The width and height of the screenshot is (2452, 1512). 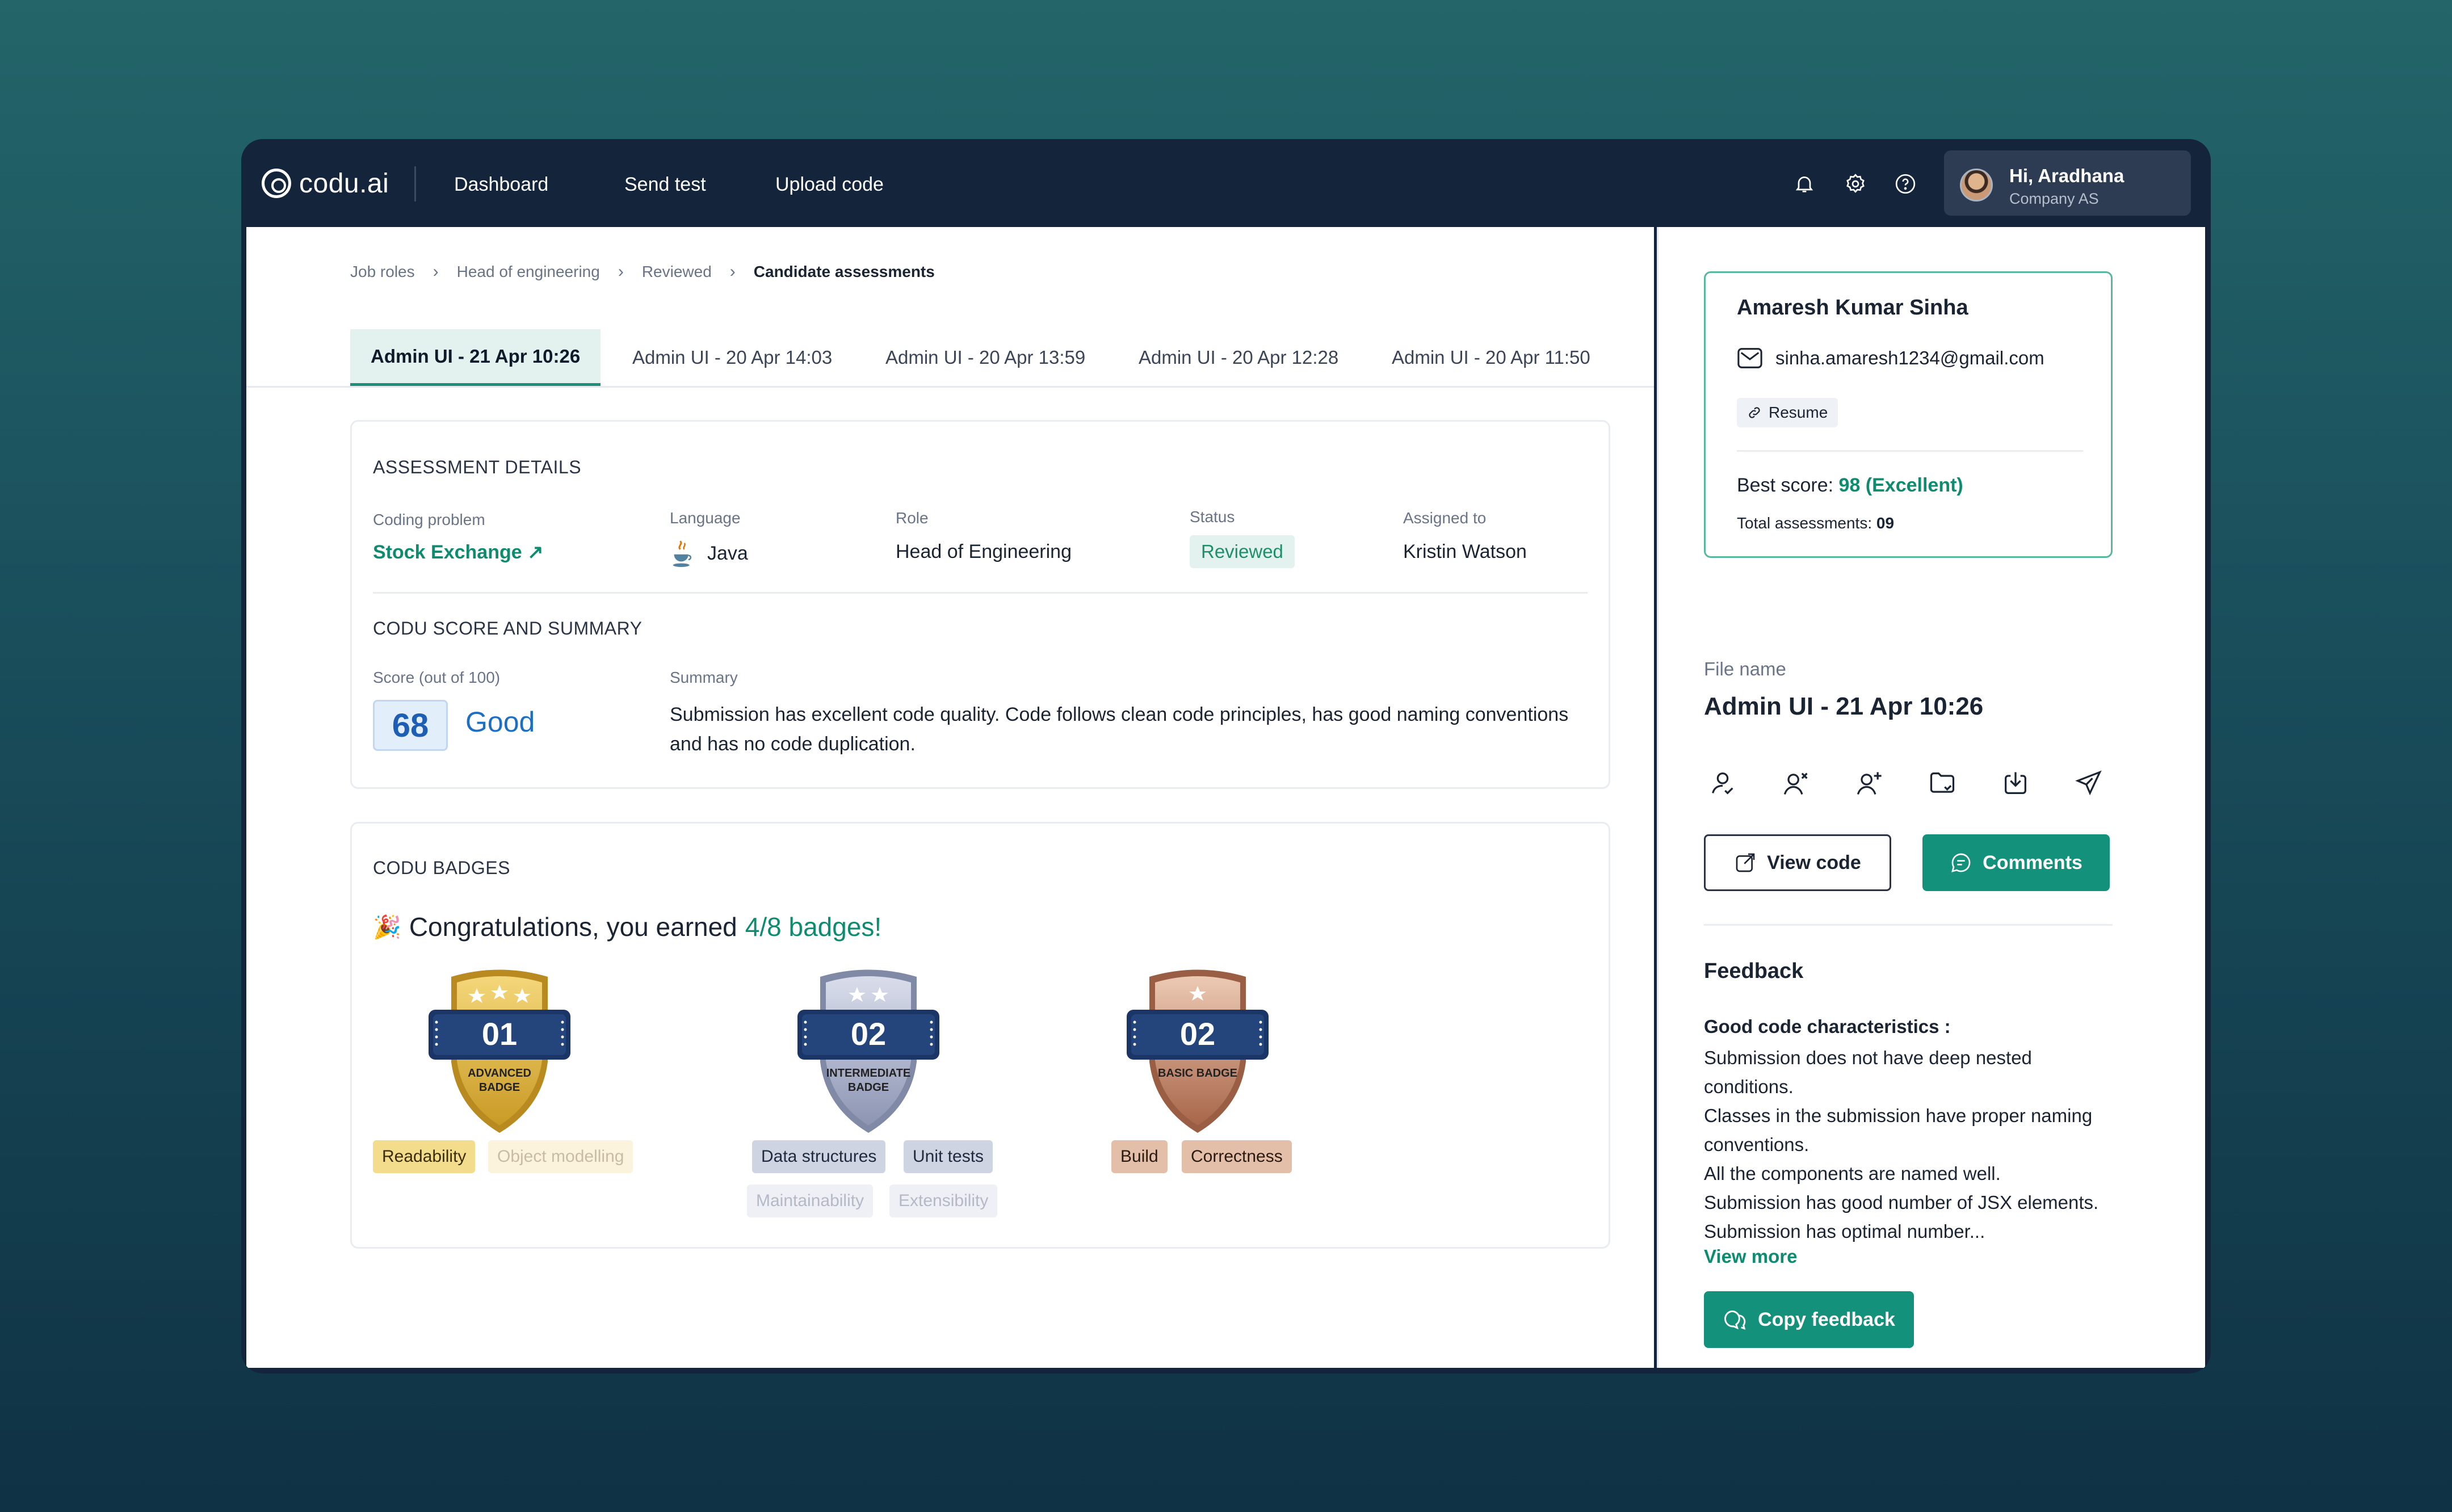 What do you see at coordinates (1750, 1256) in the screenshot?
I see `view-more-link: View more` at bounding box center [1750, 1256].